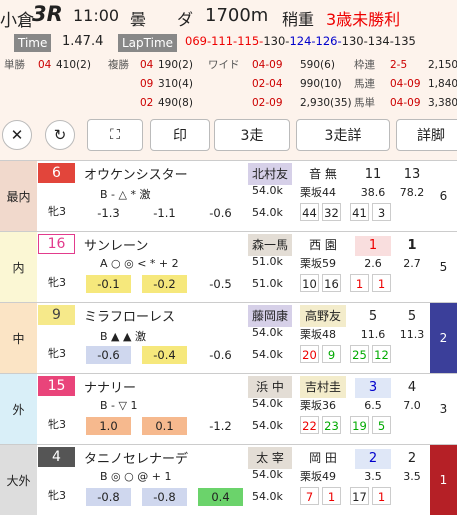 The height and width of the screenshot is (517, 457). I want to click on horse-name: ナナリー, so click(110, 386).